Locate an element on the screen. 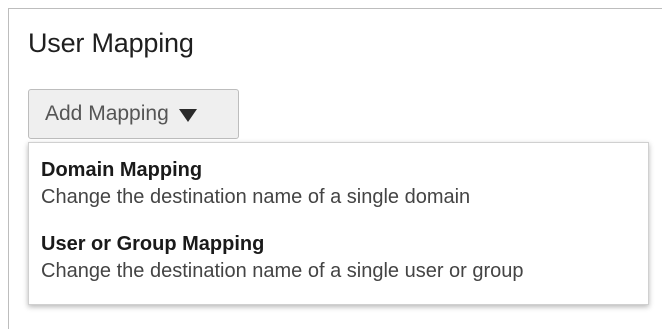  add-mapping-button: Add Mapping is located at coordinates (133, 114).